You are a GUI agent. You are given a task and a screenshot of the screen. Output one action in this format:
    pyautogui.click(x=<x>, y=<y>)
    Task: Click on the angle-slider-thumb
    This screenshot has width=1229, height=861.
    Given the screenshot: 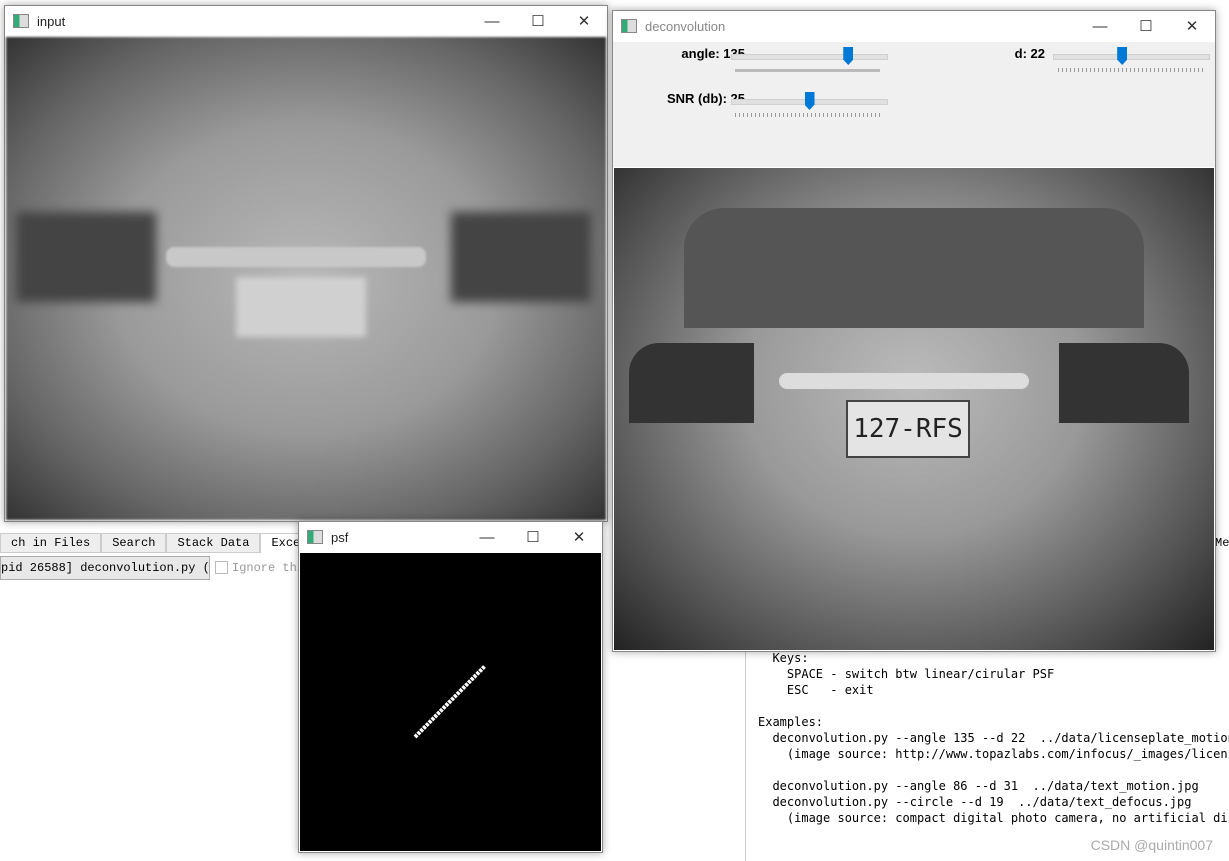 What is the action you would take?
    pyautogui.click(x=848, y=56)
    